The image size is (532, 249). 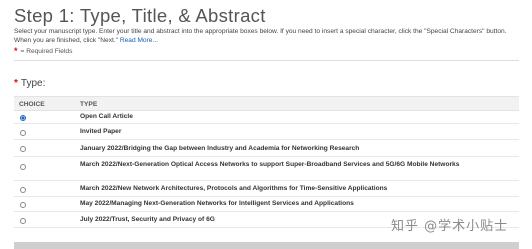 What do you see at coordinates (266, 245) in the screenshot?
I see `bottom-bar` at bounding box center [266, 245].